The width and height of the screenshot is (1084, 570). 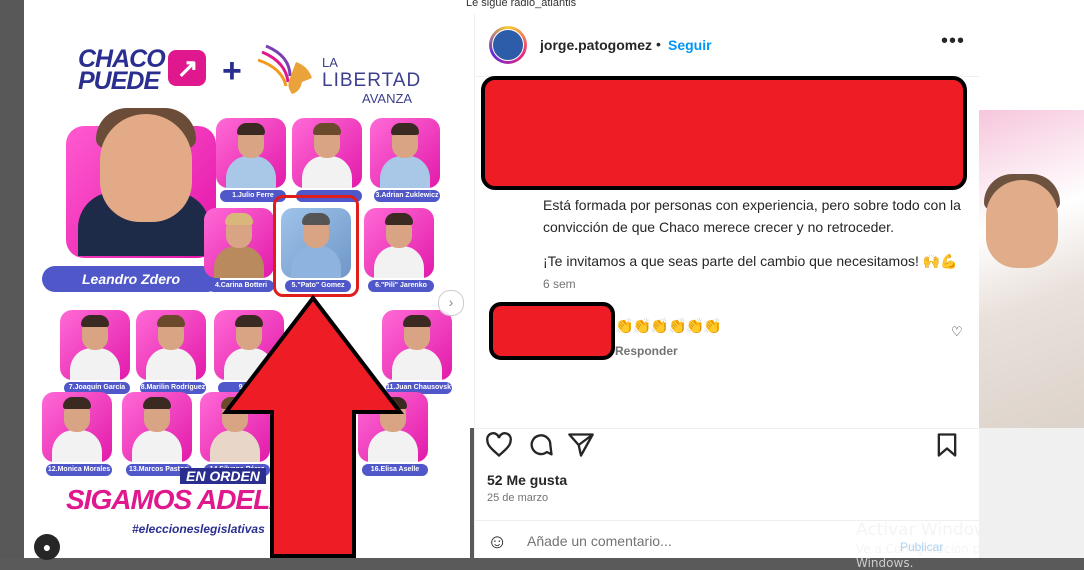 I want to click on caption-timestamp: 6 sem, so click(x=559, y=284).